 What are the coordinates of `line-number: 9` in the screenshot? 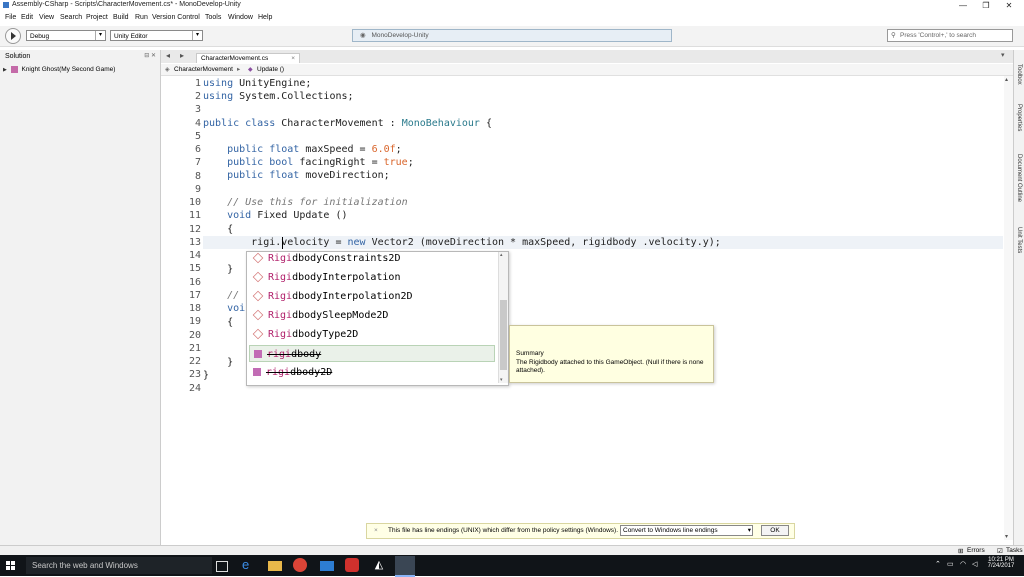 It's located at (197, 189).